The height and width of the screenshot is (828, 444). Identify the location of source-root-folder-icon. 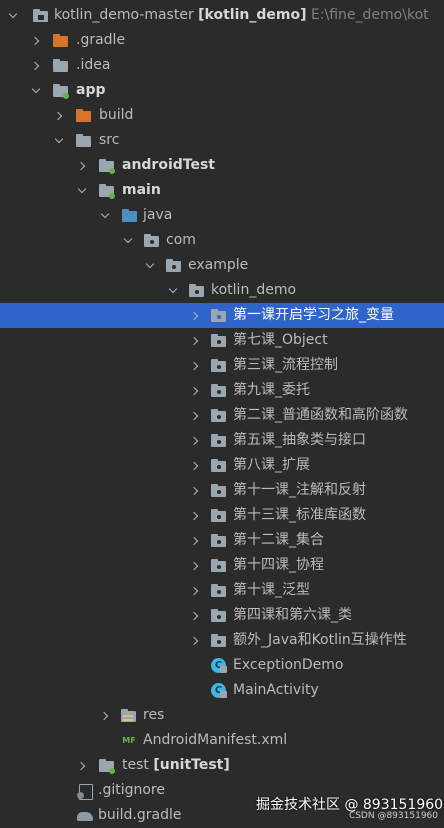
(130, 216).